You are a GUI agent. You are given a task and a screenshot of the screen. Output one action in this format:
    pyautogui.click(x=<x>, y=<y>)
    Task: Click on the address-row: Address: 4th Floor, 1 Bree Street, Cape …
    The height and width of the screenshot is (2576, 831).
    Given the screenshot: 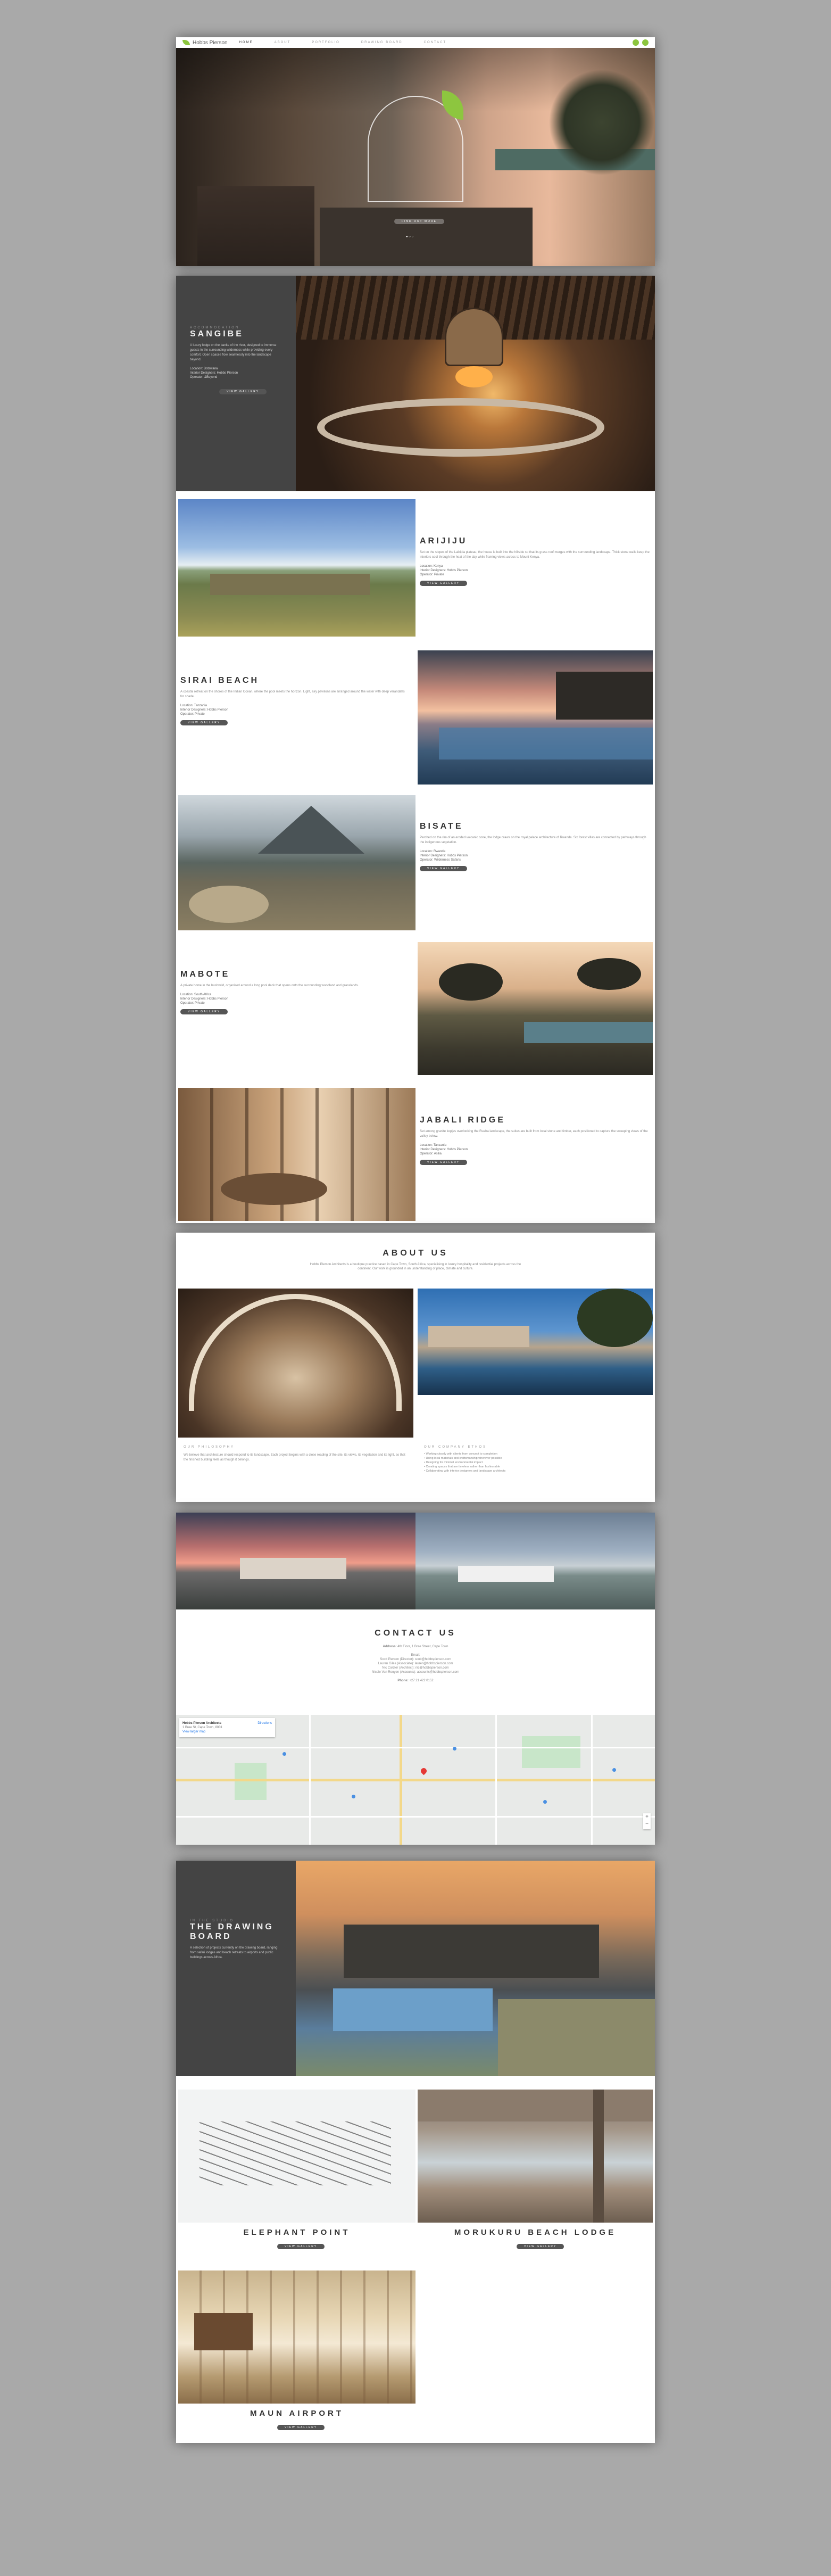 What is the action you would take?
    pyautogui.click(x=416, y=1647)
    